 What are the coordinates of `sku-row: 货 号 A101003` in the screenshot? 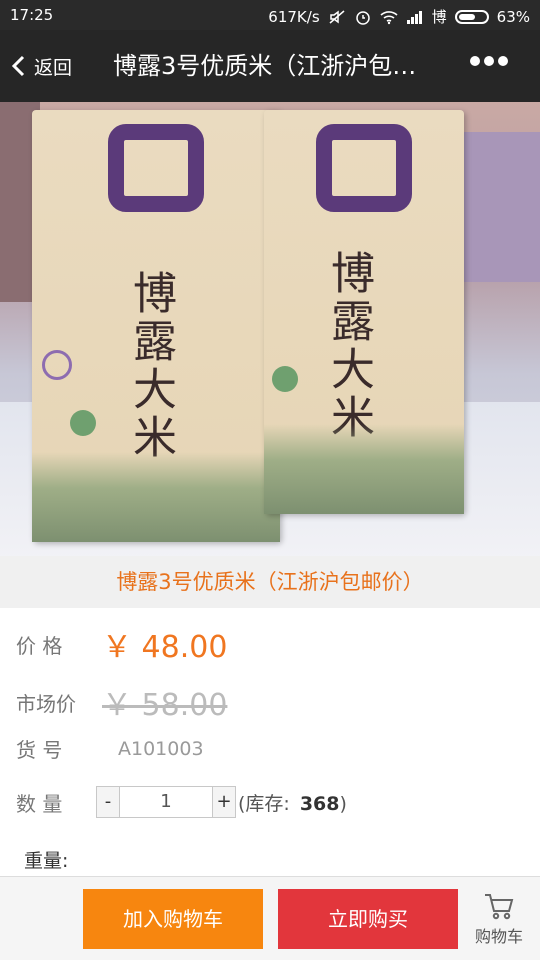 It's located at (110, 748).